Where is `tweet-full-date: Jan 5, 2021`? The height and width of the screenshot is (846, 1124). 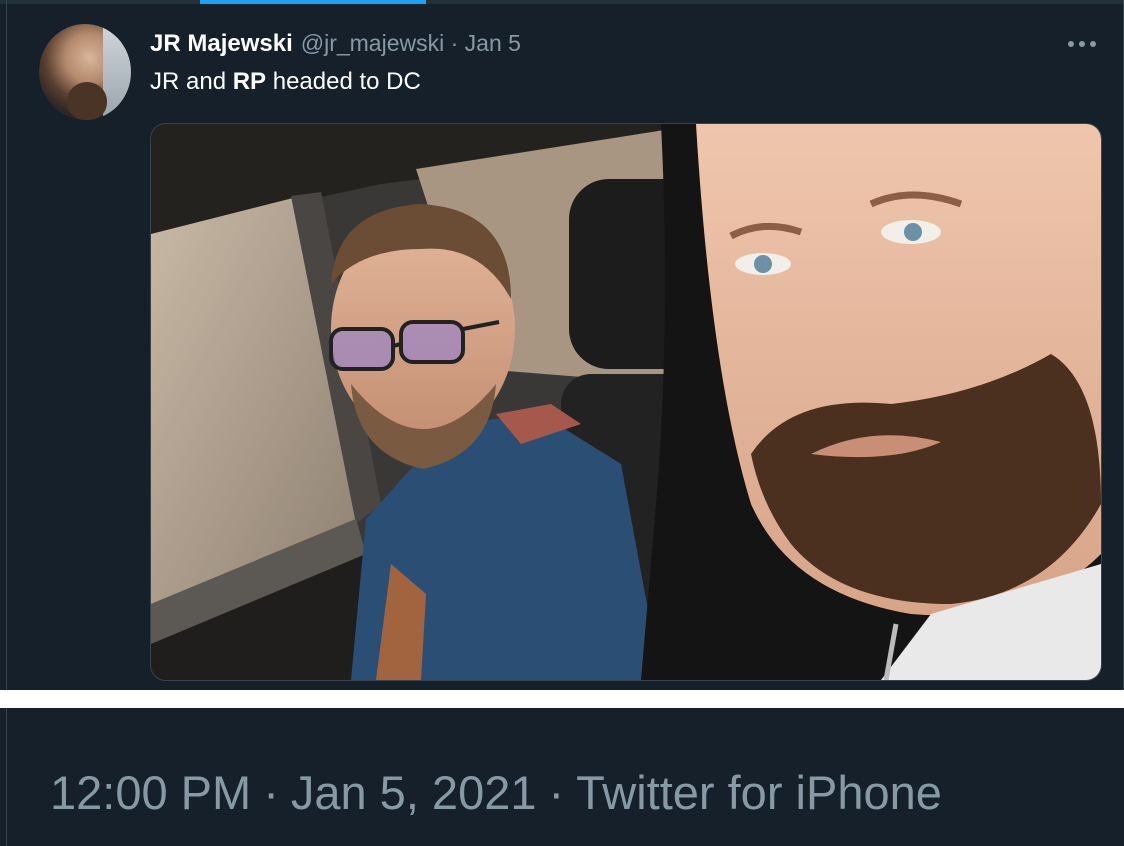
tweet-full-date: Jan 5, 2021 is located at coordinates (414, 792).